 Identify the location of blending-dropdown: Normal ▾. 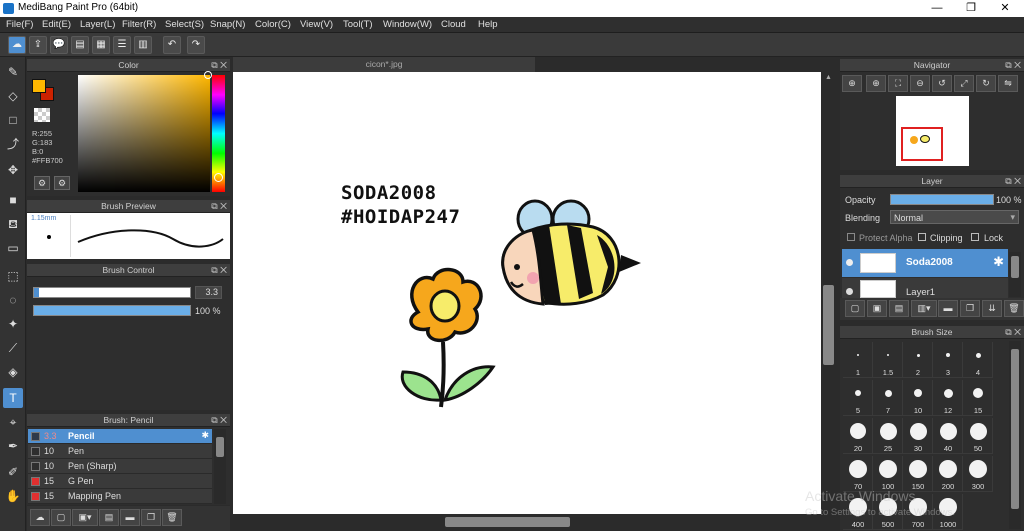
(954, 217).